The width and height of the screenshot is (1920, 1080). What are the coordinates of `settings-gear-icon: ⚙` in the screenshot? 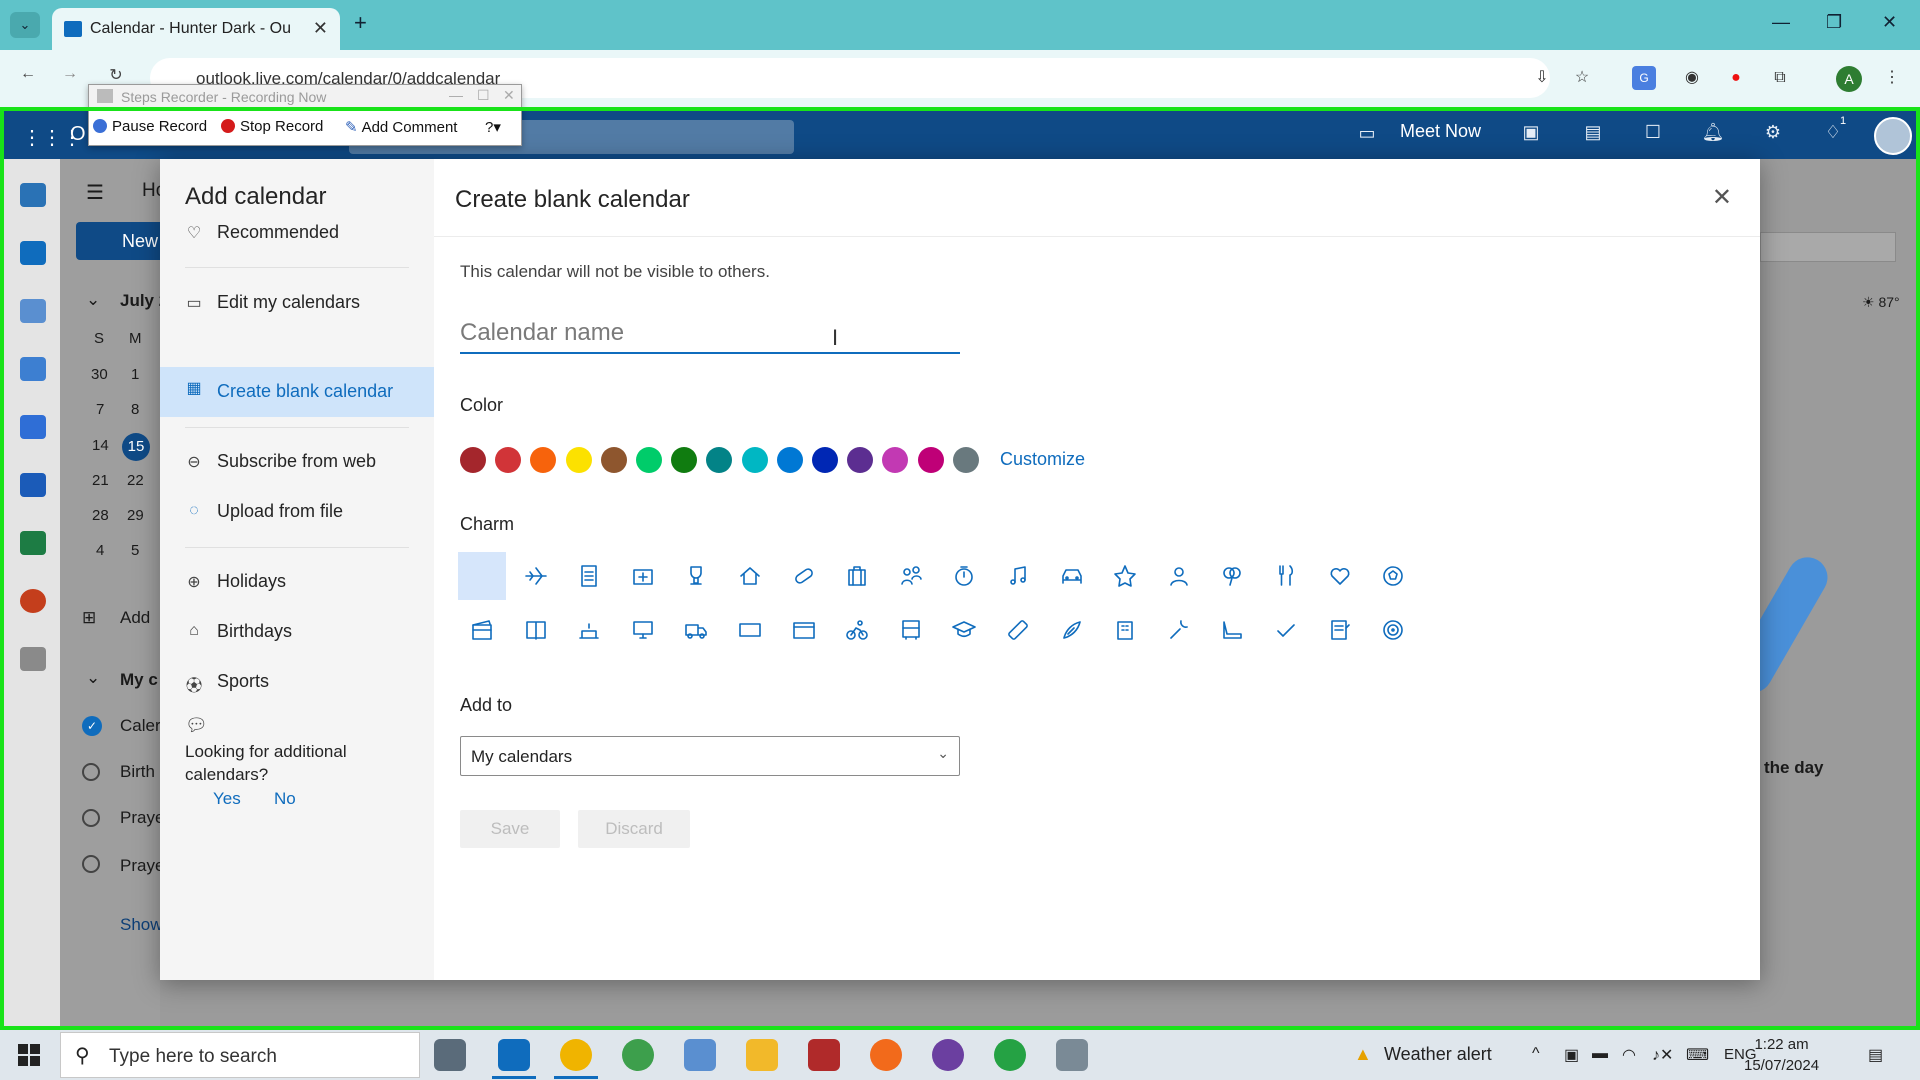 It's located at (1773, 135).